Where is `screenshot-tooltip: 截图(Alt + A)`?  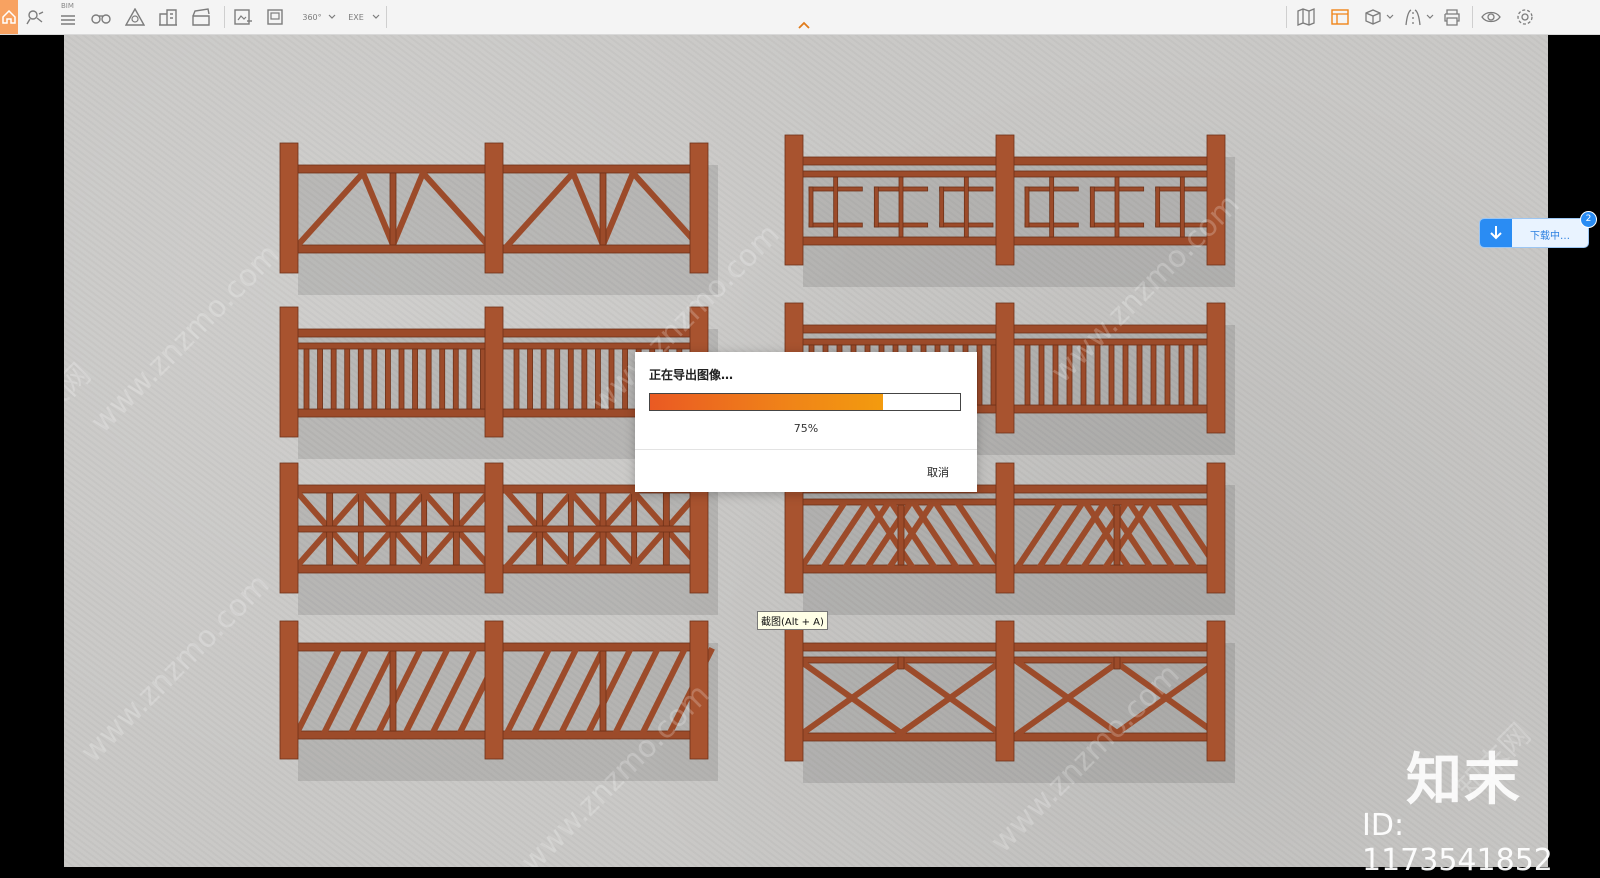
screenshot-tooltip: 截图(Alt + A) is located at coordinates (792, 620).